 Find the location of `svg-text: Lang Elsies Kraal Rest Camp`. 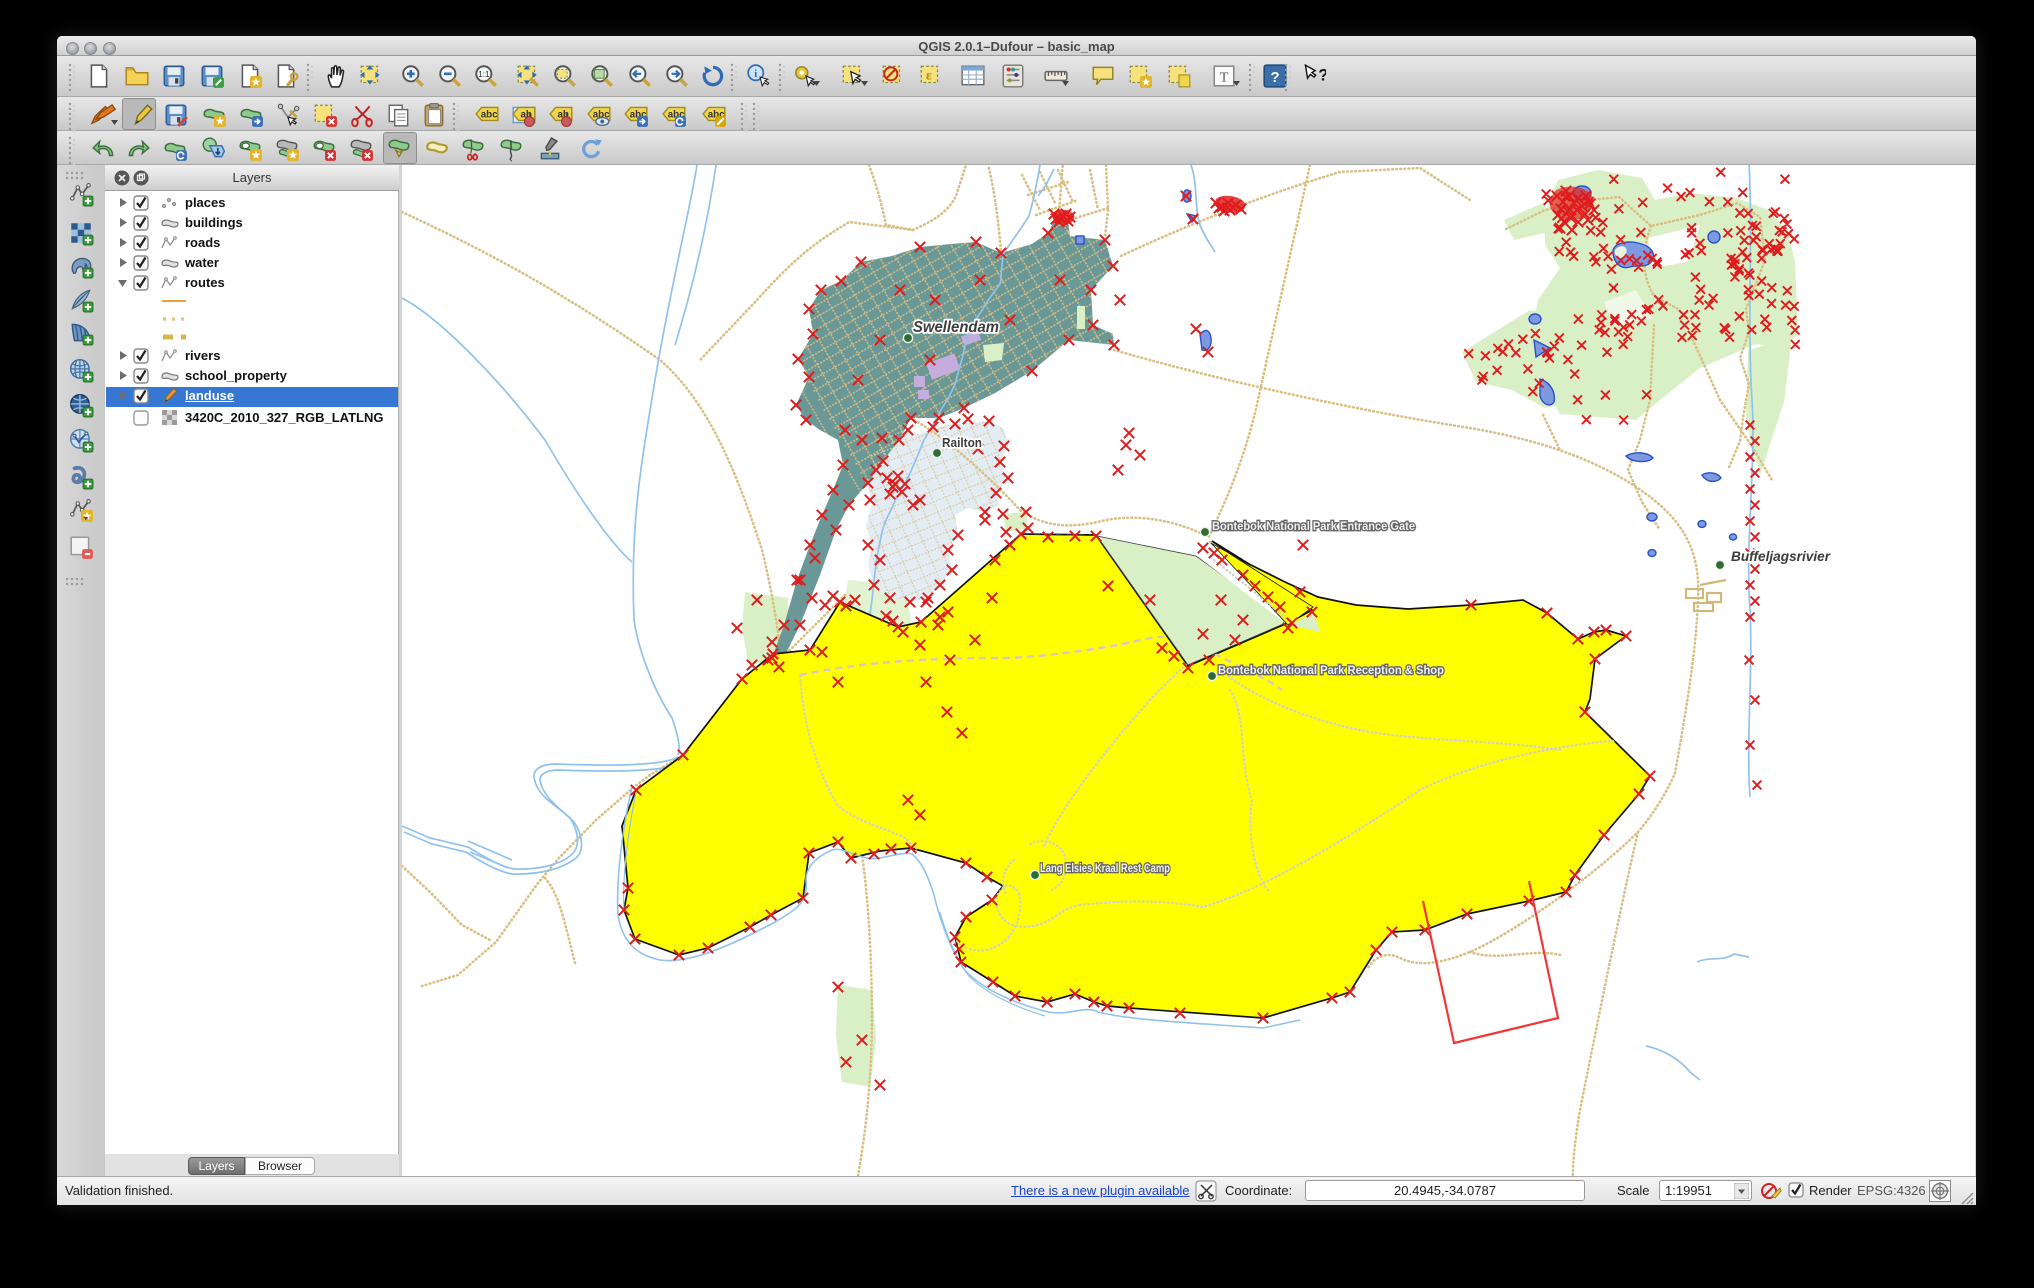

svg-text: Lang Elsies Kraal Rest Camp is located at coordinates (1105, 868).